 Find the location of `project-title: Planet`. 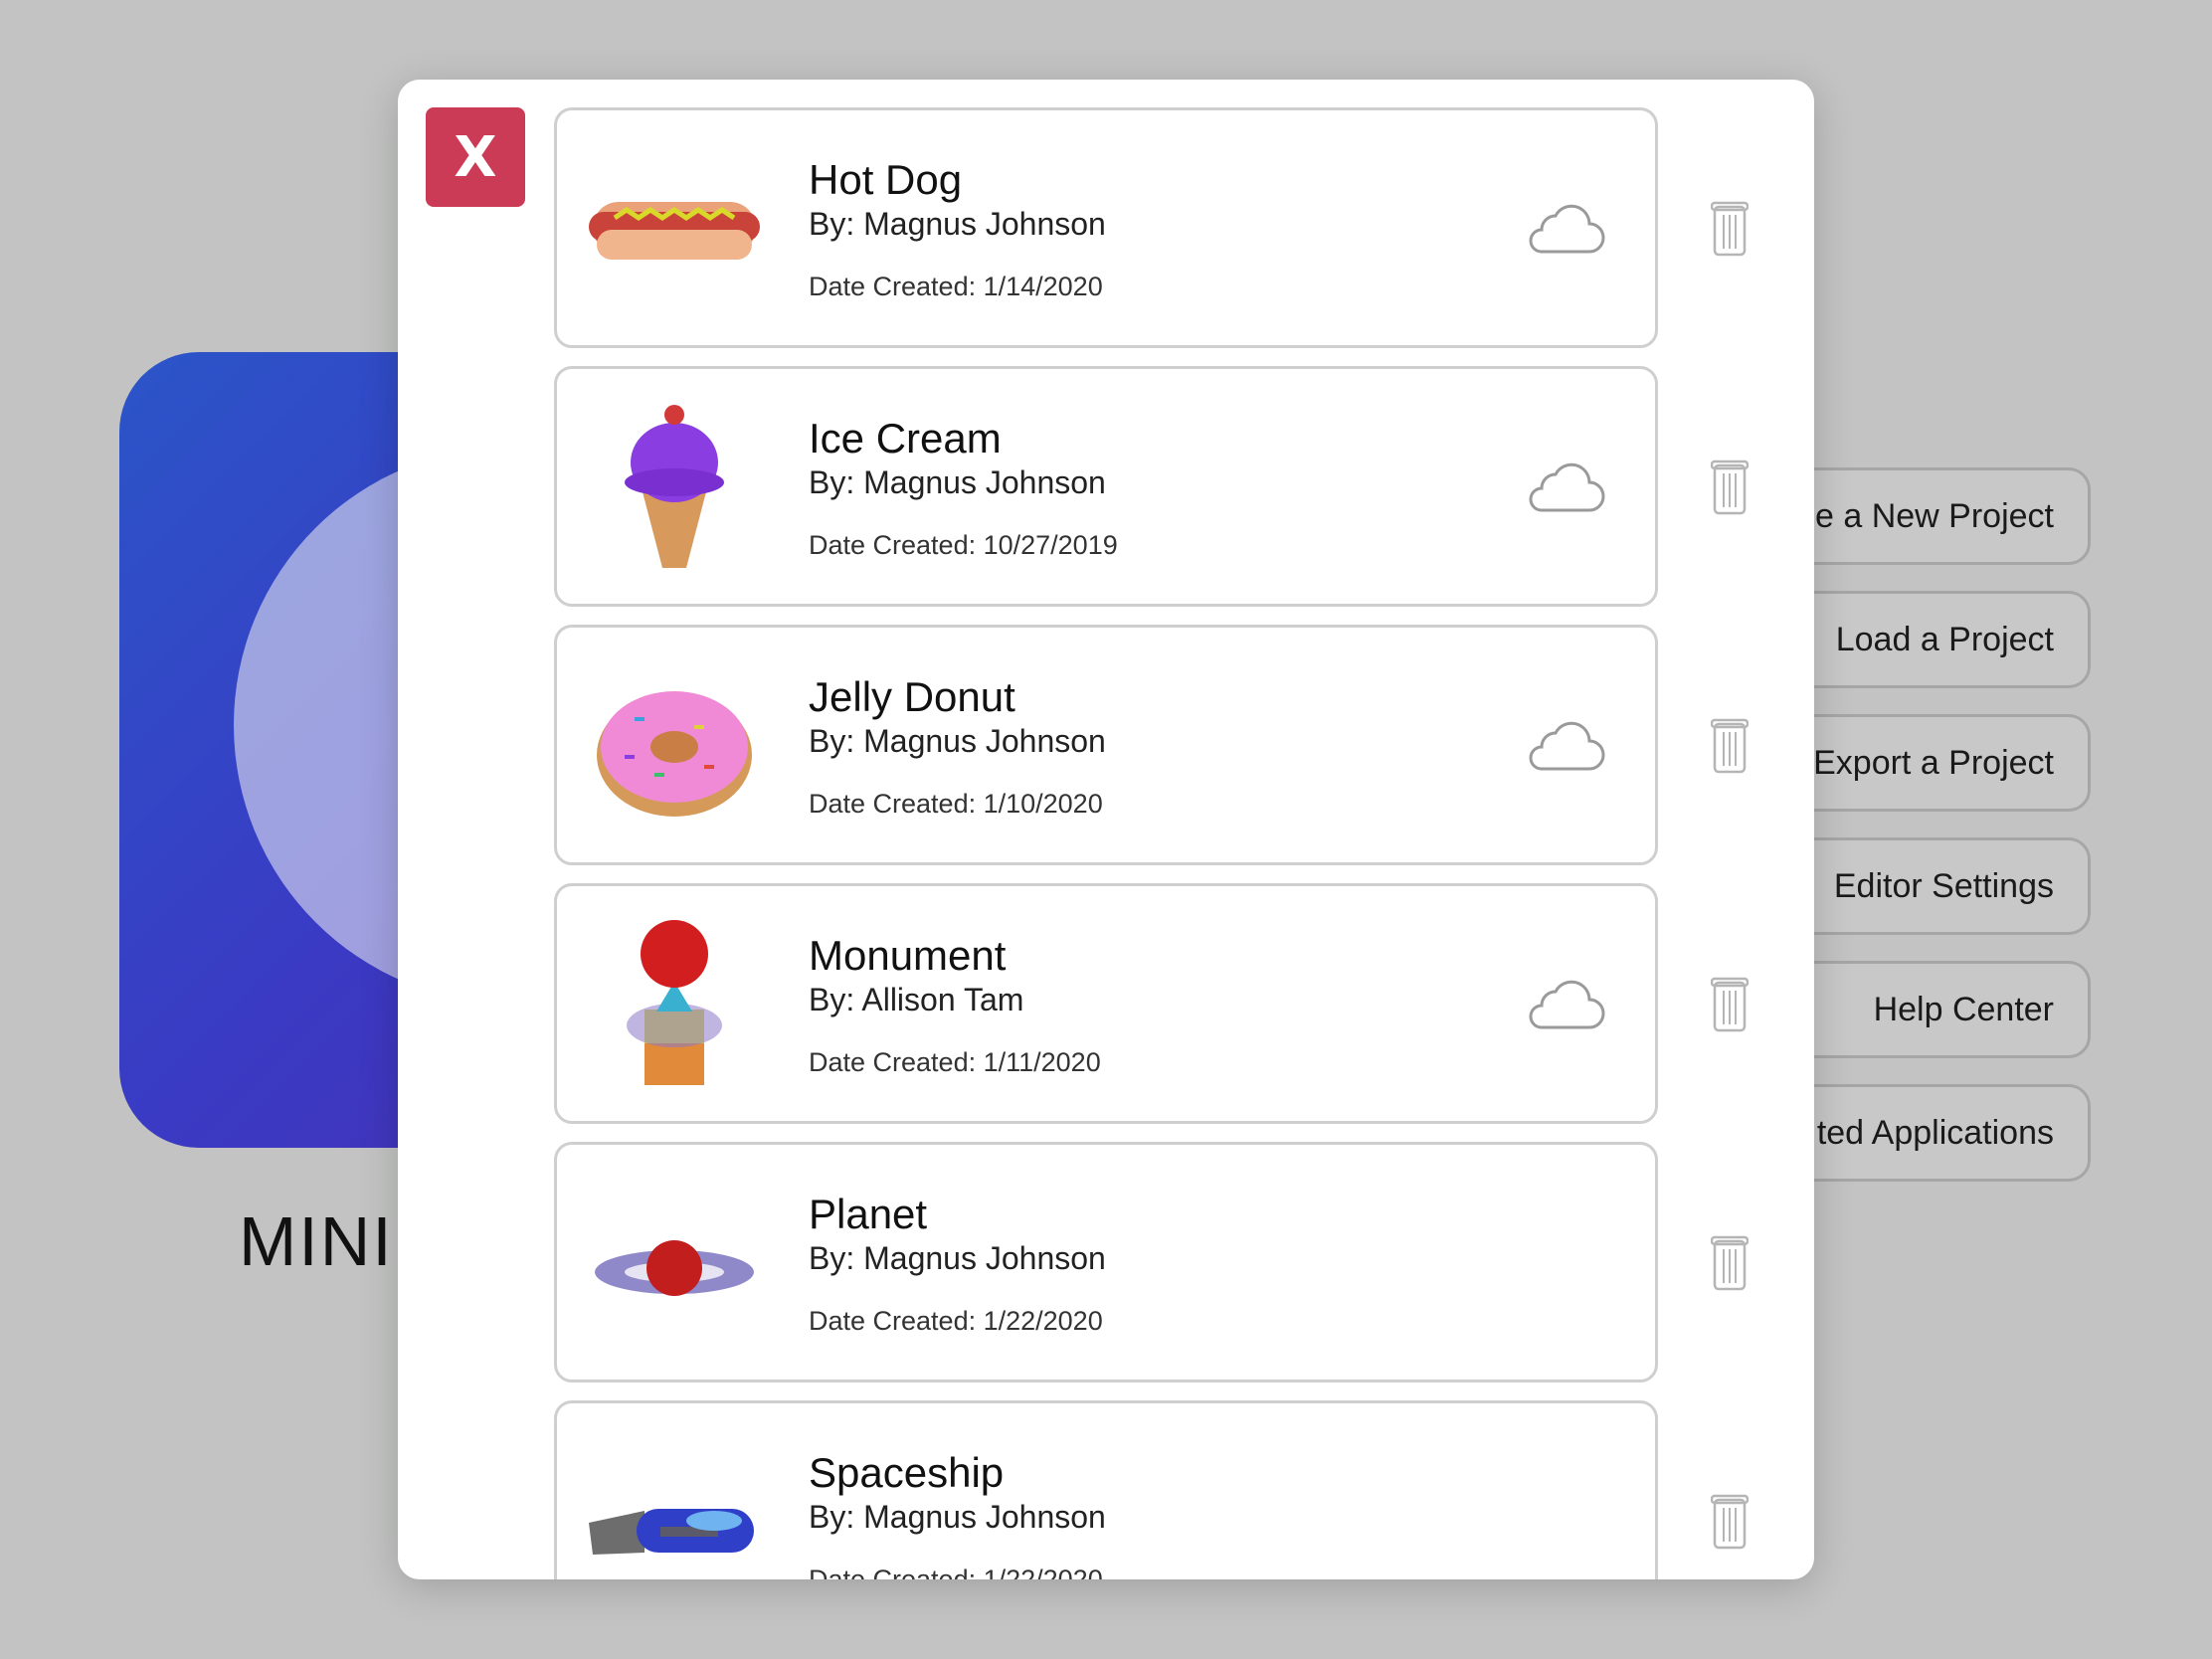

project-title: Planet is located at coordinates (868, 1214).